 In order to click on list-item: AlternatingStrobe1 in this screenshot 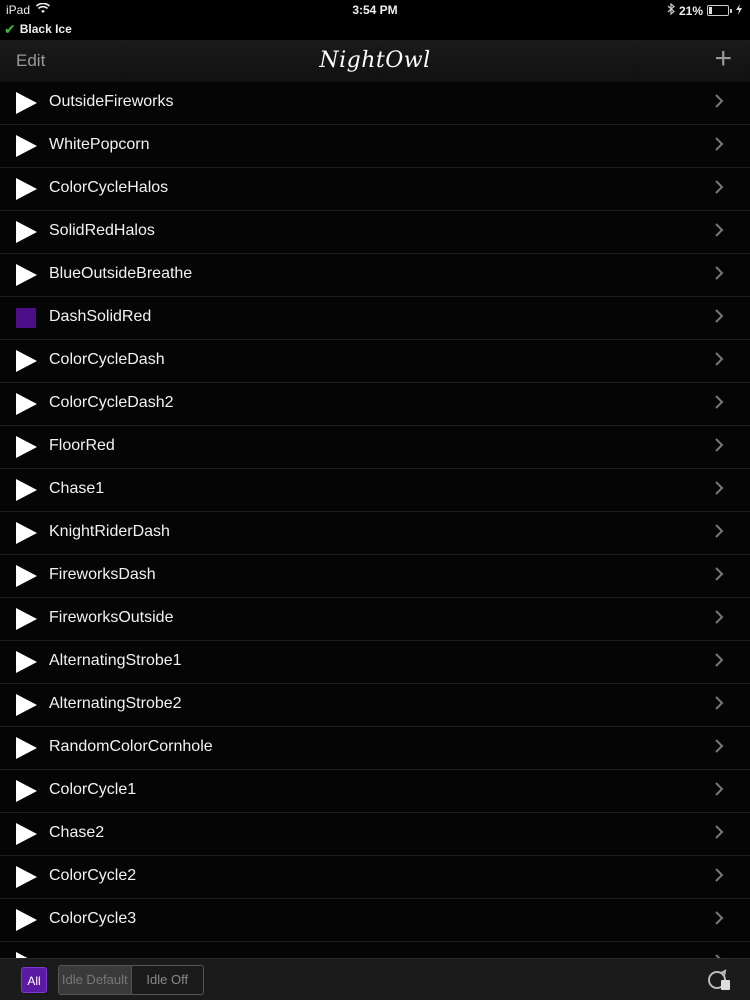, I will do `click(375, 662)`.